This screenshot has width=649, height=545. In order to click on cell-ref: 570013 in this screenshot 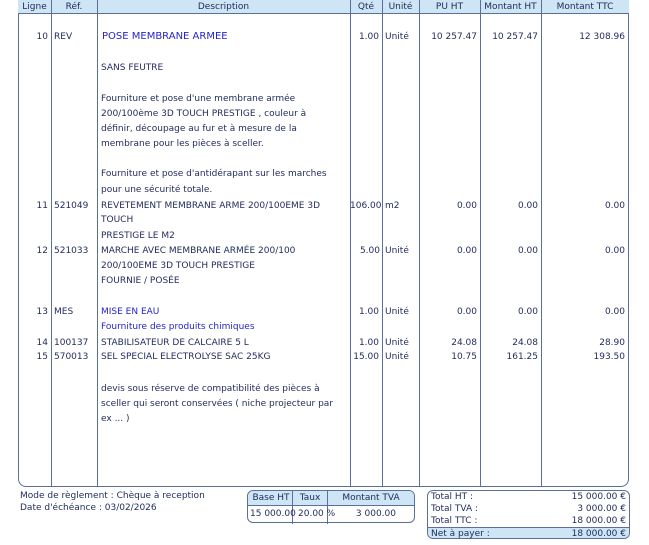, I will do `click(71, 357)`.